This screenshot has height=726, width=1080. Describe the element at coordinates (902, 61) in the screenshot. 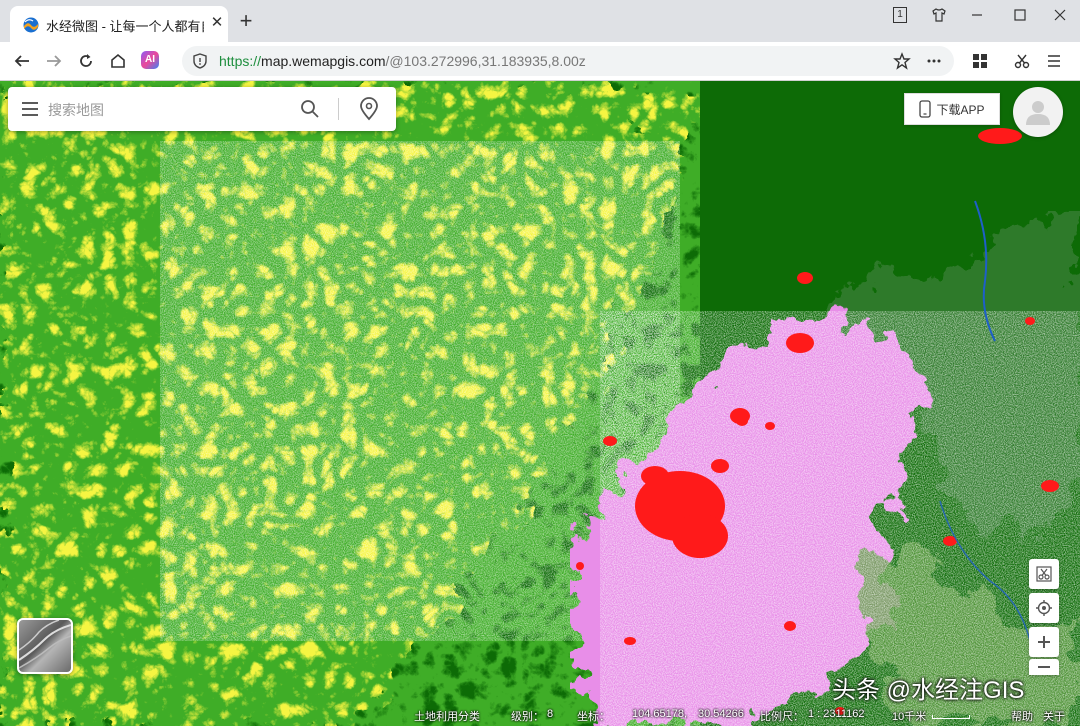

I see `bookmark-star-icon` at that location.